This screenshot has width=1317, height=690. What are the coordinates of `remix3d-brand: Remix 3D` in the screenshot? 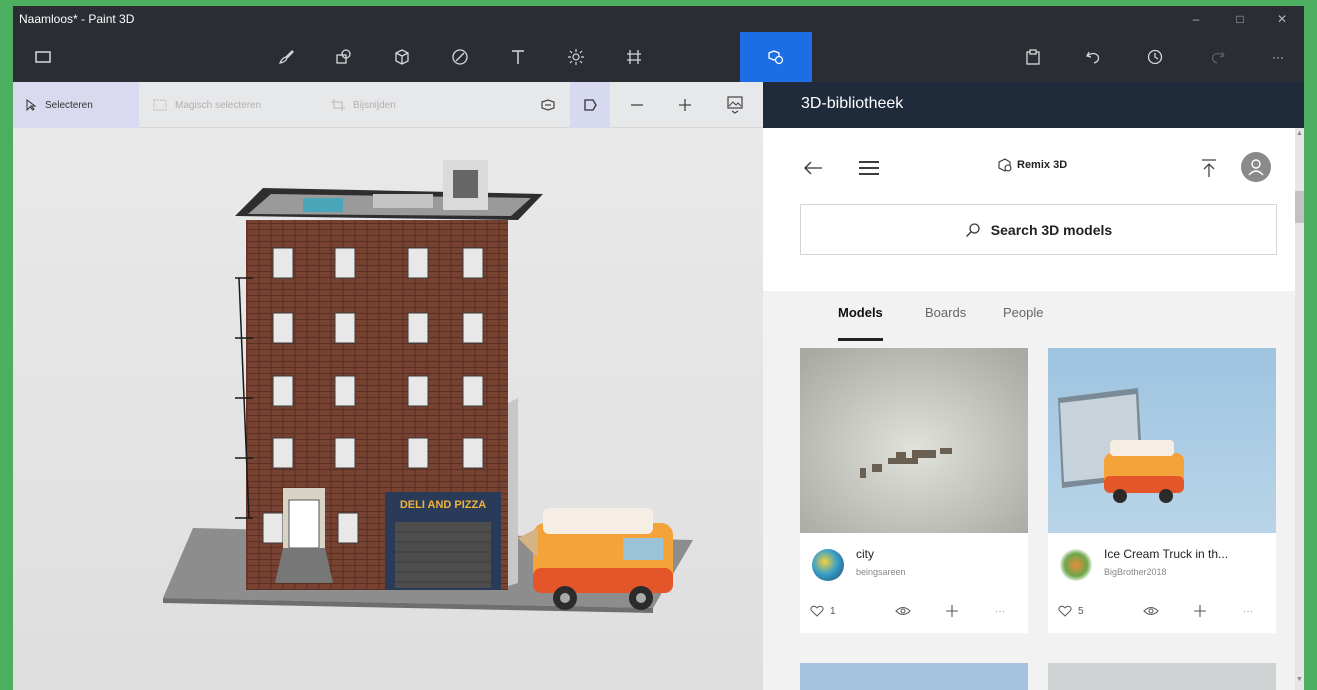 It's located at (1032, 165).